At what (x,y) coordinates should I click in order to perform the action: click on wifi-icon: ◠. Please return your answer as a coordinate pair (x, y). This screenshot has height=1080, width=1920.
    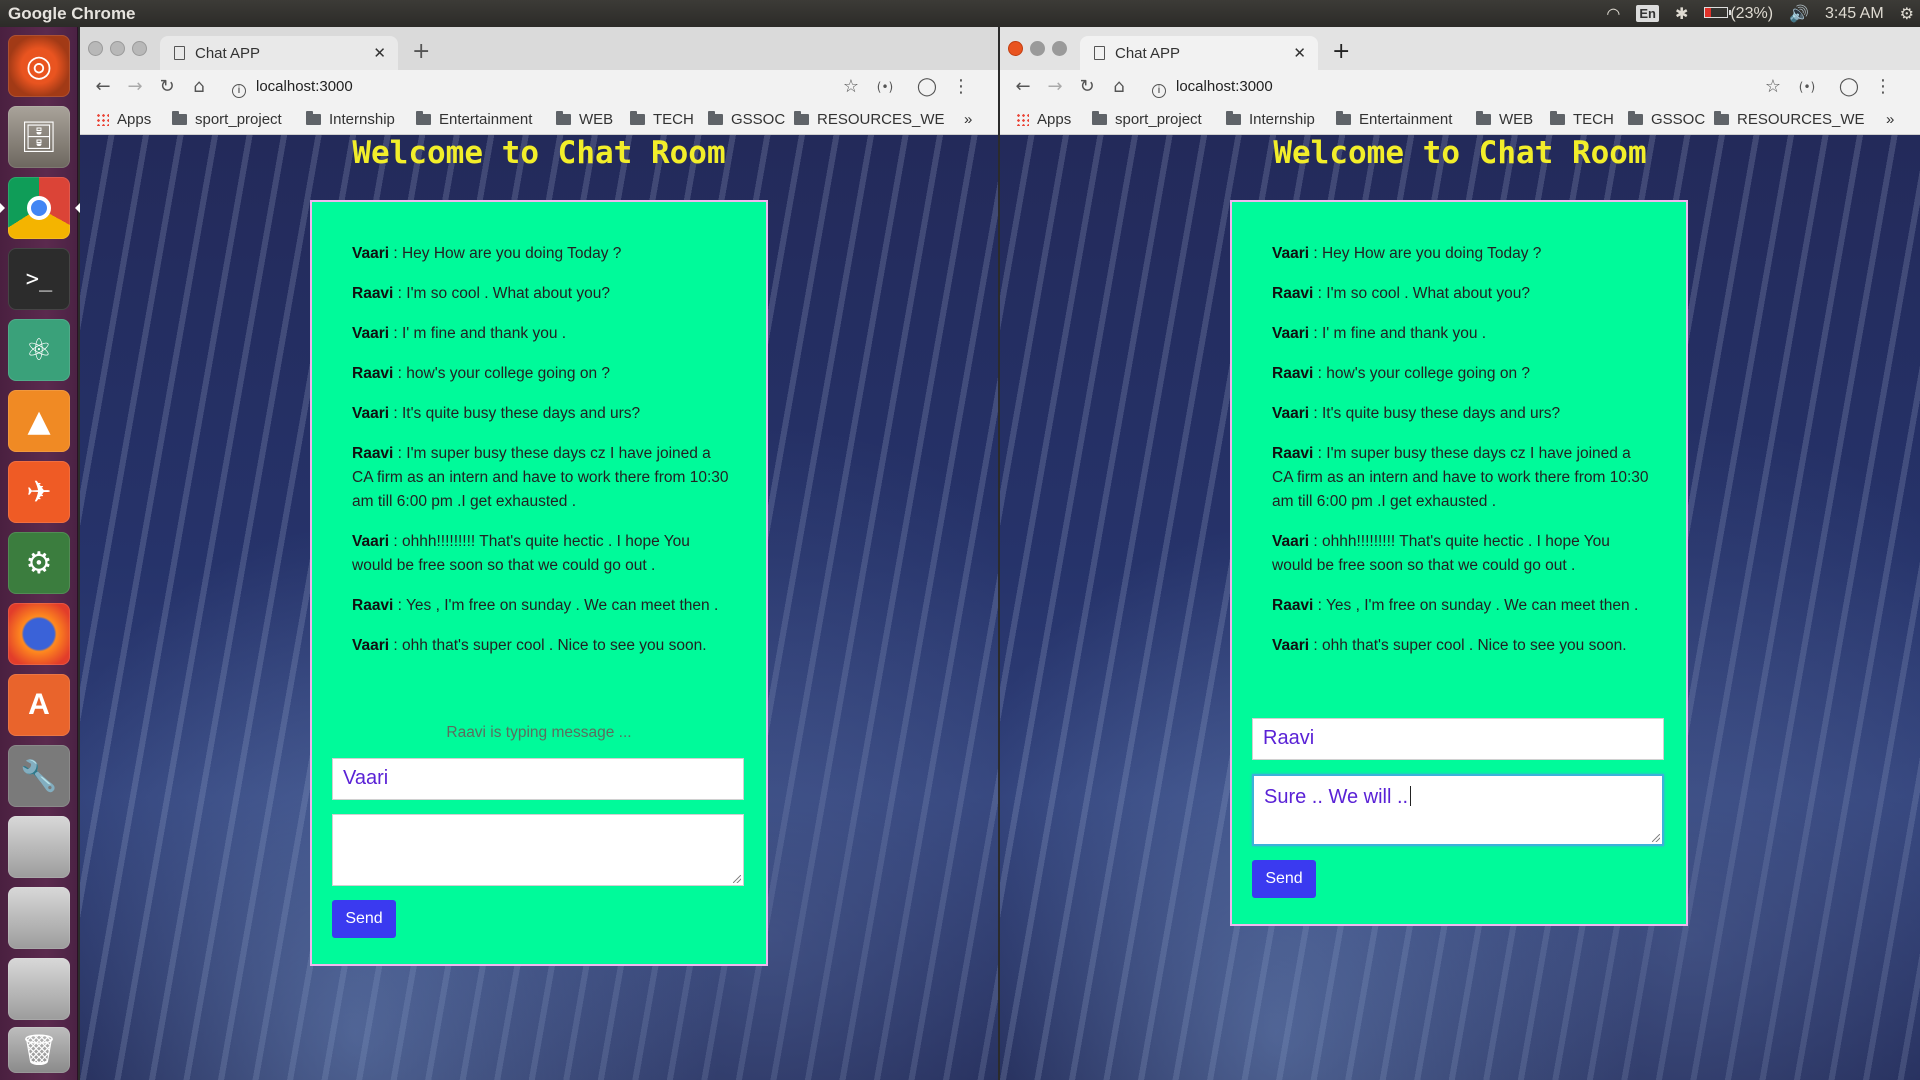
    Looking at the image, I should click on (1613, 14).